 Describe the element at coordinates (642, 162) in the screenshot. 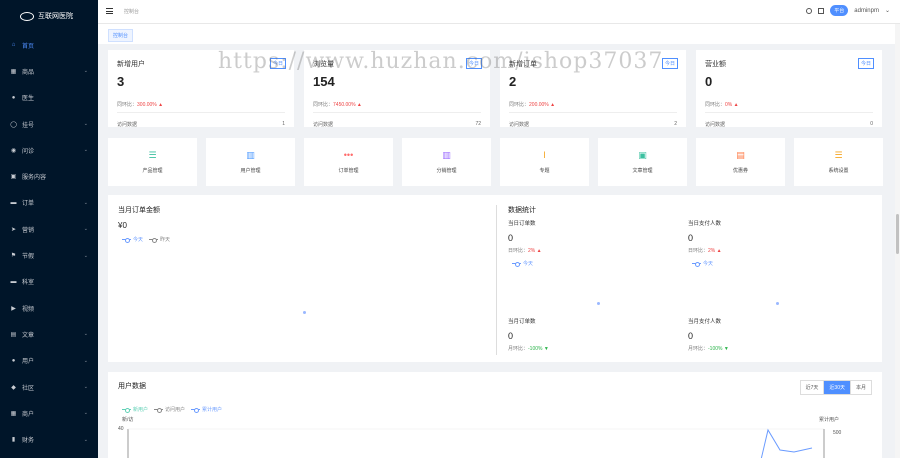

I see `quick-link: ▣ 文章管理` at that location.